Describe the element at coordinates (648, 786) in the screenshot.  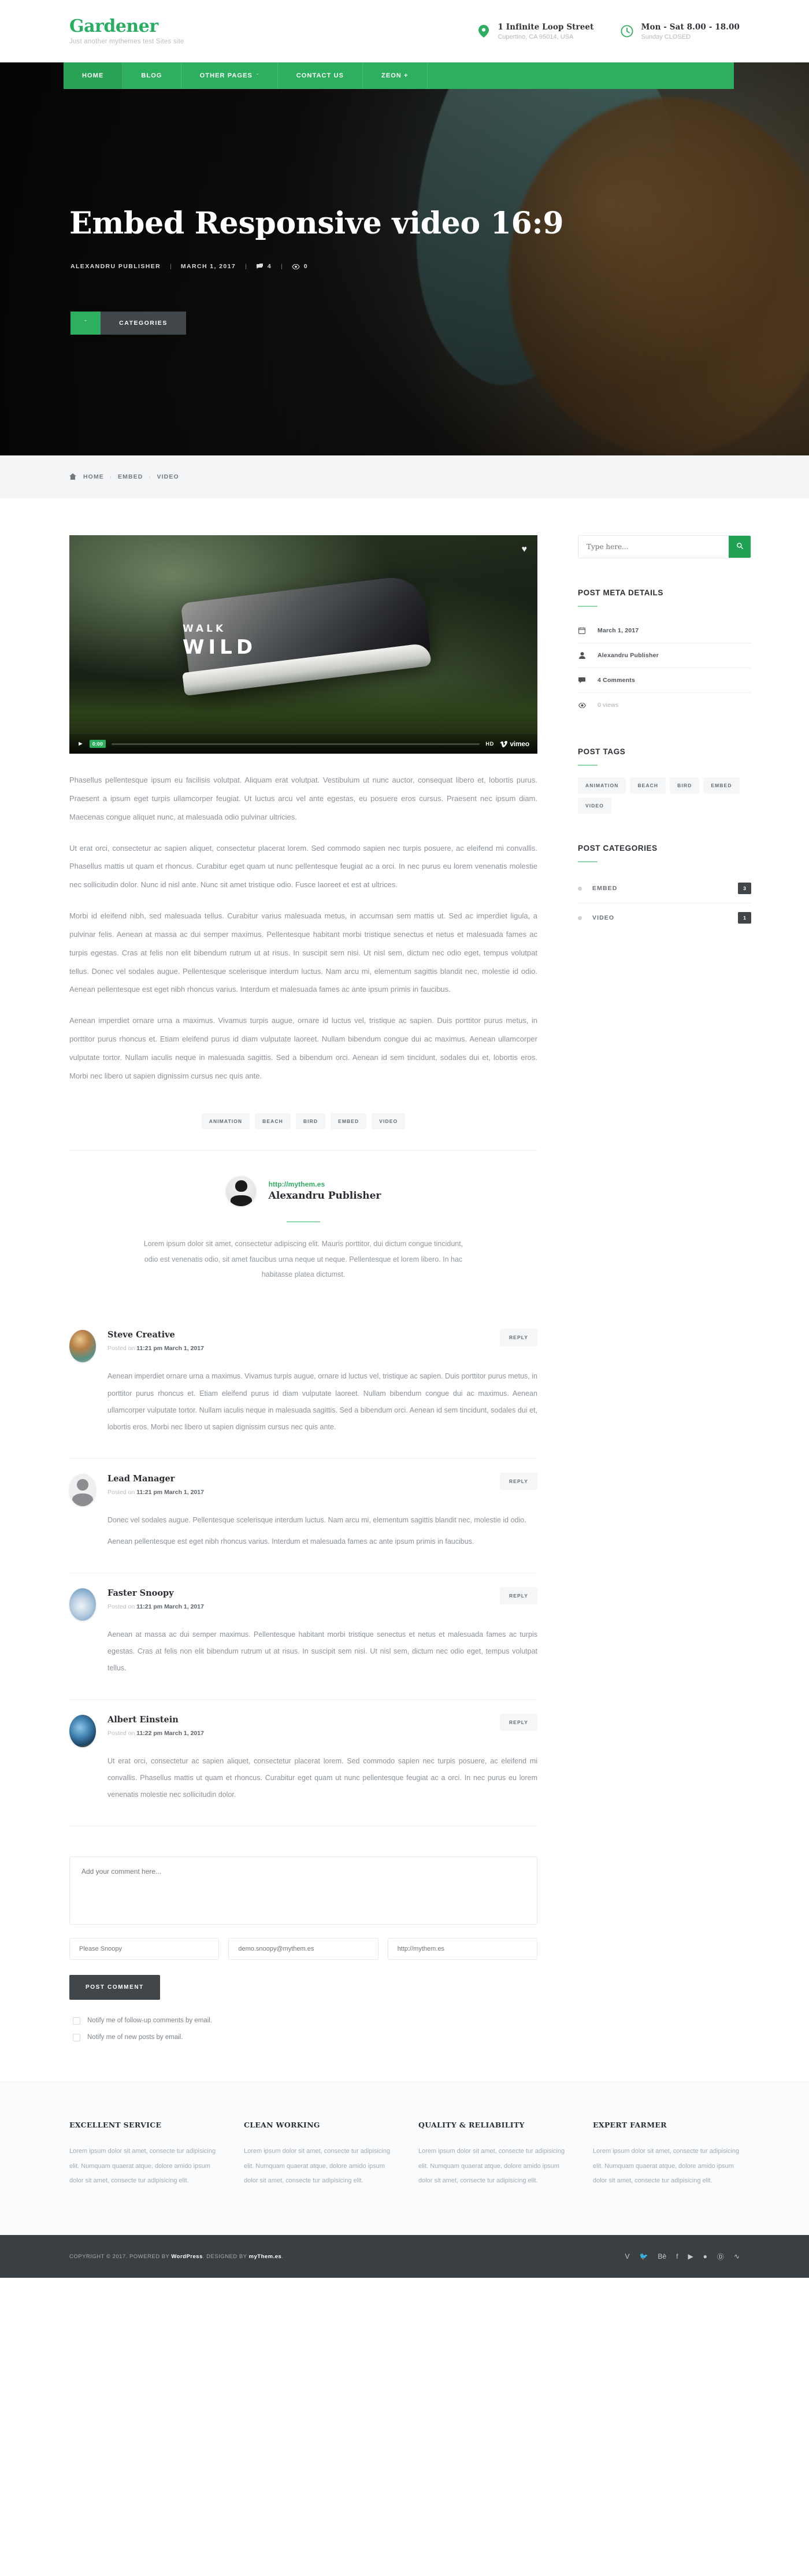
I see `sidebar-tag-beach: BEACH` at that location.